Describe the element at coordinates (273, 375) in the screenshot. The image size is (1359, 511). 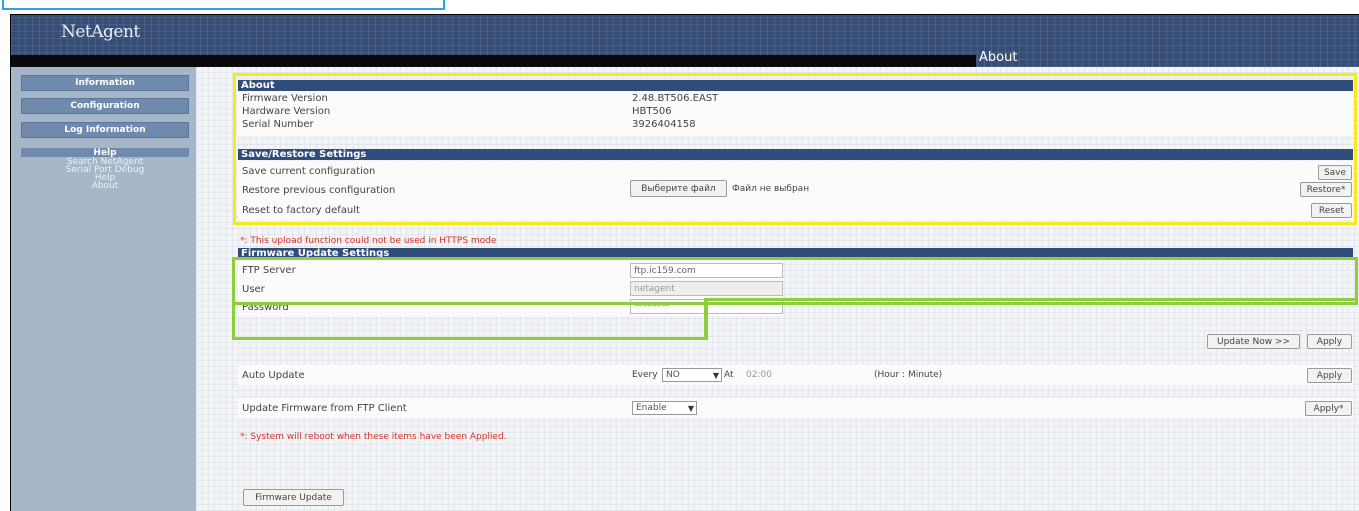
I see `auto-update-label: Auto Update` at that location.